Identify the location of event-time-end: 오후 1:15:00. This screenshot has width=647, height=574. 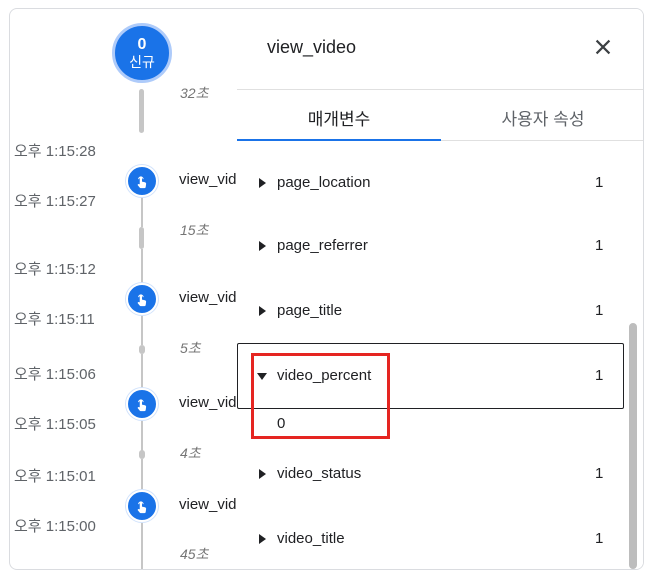
(55, 526).